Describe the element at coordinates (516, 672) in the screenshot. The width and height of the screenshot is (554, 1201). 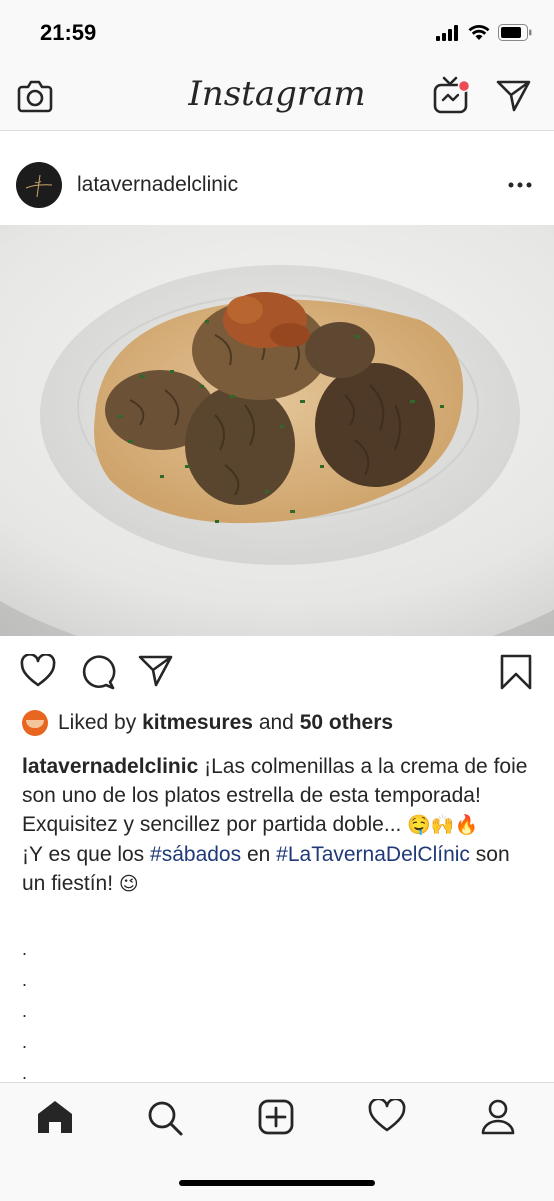
I see `bookmark-icon` at that location.